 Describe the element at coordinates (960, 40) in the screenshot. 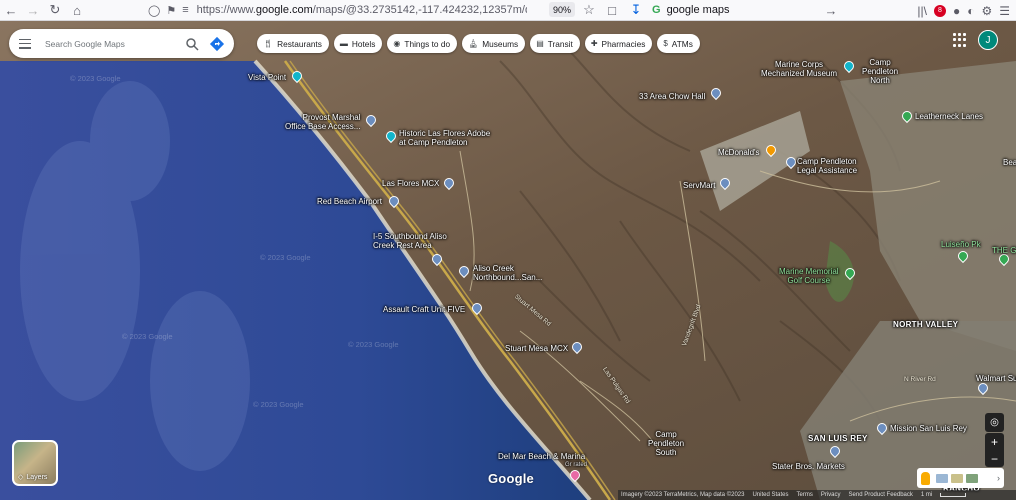

I see `google-apps-icon` at that location.